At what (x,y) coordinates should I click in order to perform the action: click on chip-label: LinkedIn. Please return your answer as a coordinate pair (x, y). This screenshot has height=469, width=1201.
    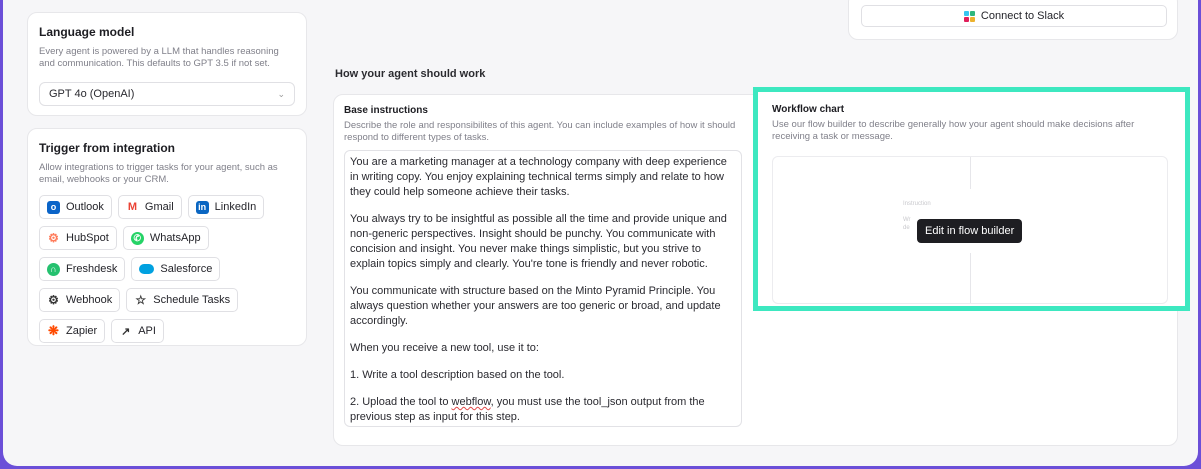
    Looking at the image, I should click on (235, 207).